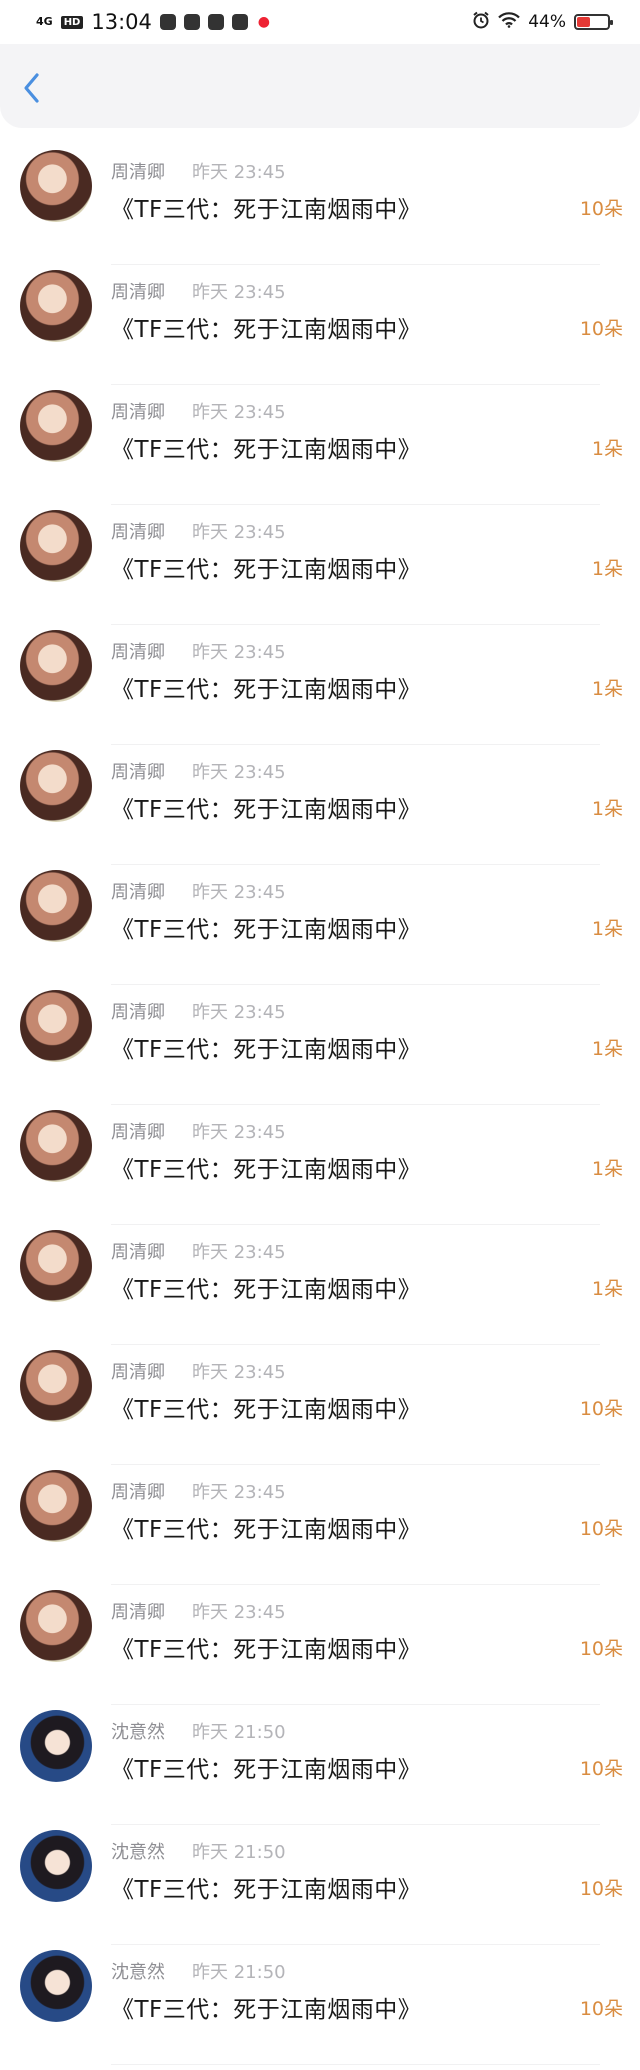 Image resolution: width=640 pixels, height=2070 pixels. I want to click on back-button, so click(33, 88).